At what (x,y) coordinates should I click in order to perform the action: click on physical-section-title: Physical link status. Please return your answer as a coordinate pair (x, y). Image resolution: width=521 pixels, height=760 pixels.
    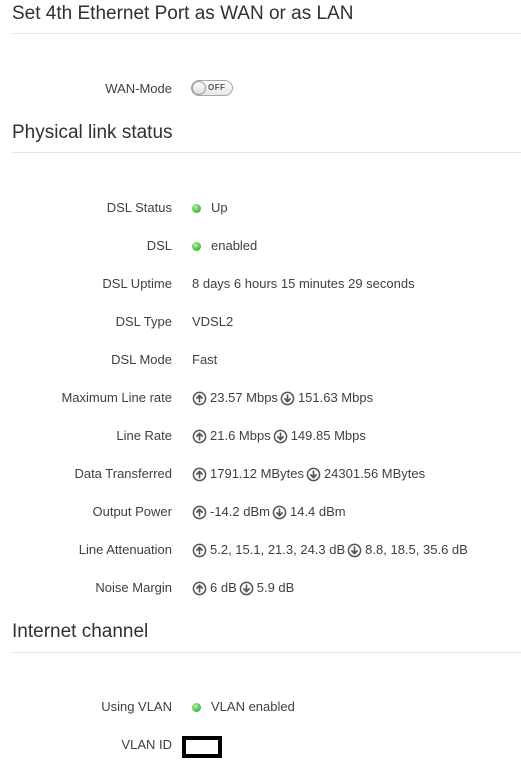
    Looking at the image, I should click on (92, 132).